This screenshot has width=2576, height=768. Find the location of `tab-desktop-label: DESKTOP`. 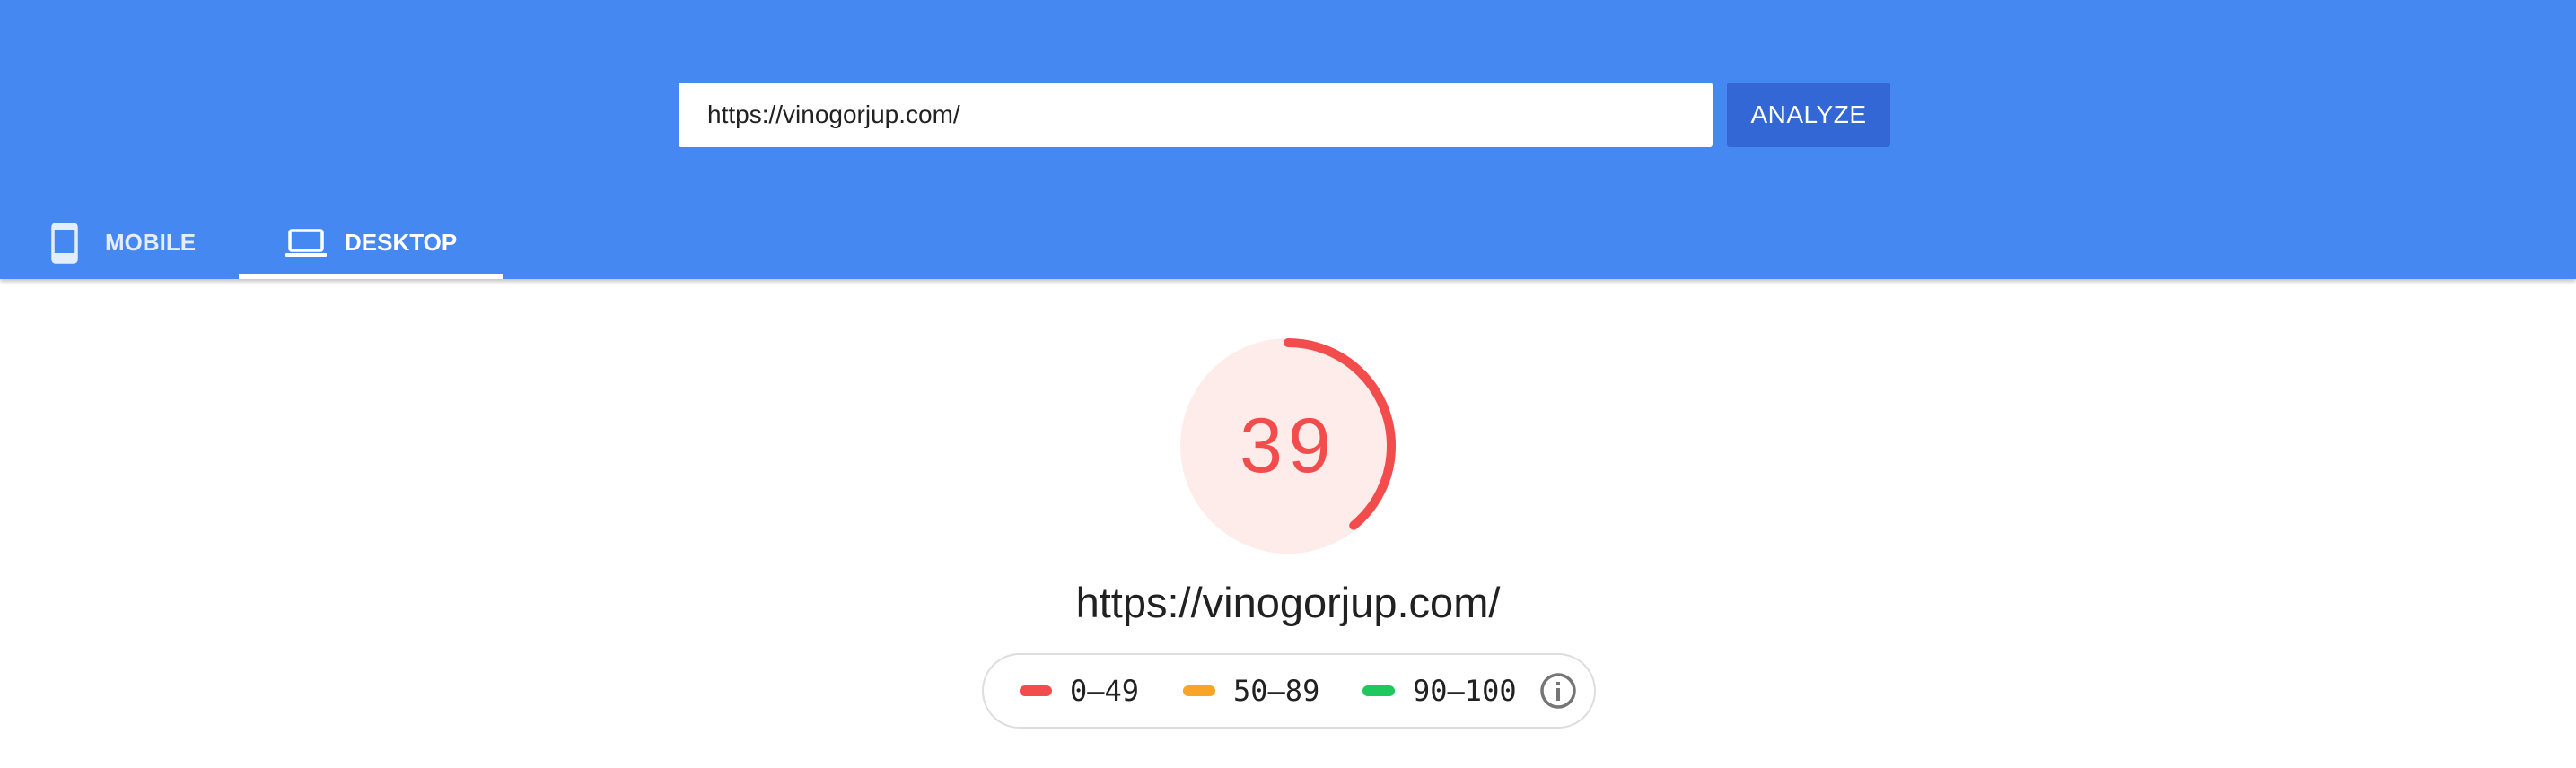

tab-desktop-label: DESKTOP is located at coordinates (401, 242).